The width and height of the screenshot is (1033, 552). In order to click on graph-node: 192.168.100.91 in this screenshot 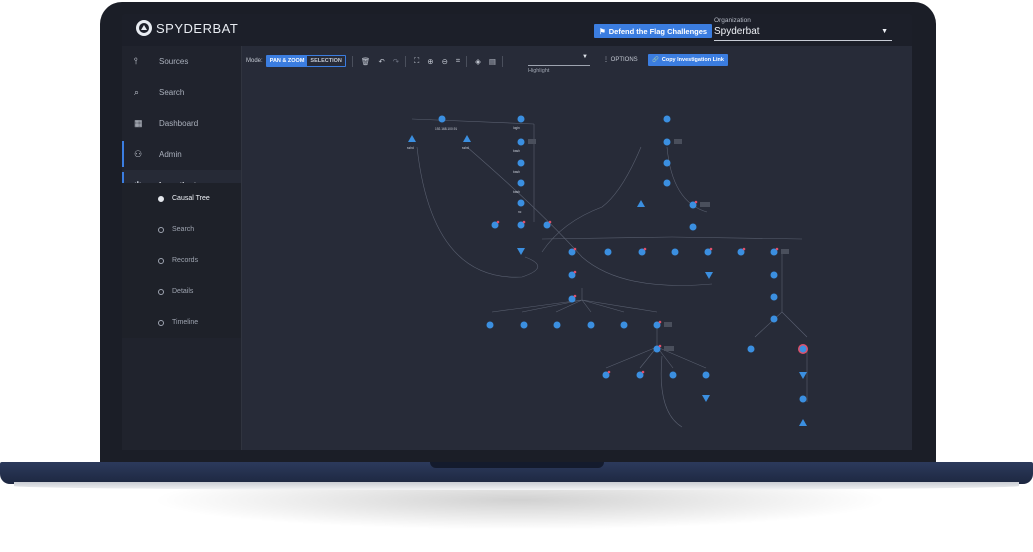, I will do `click(446, 123)`.